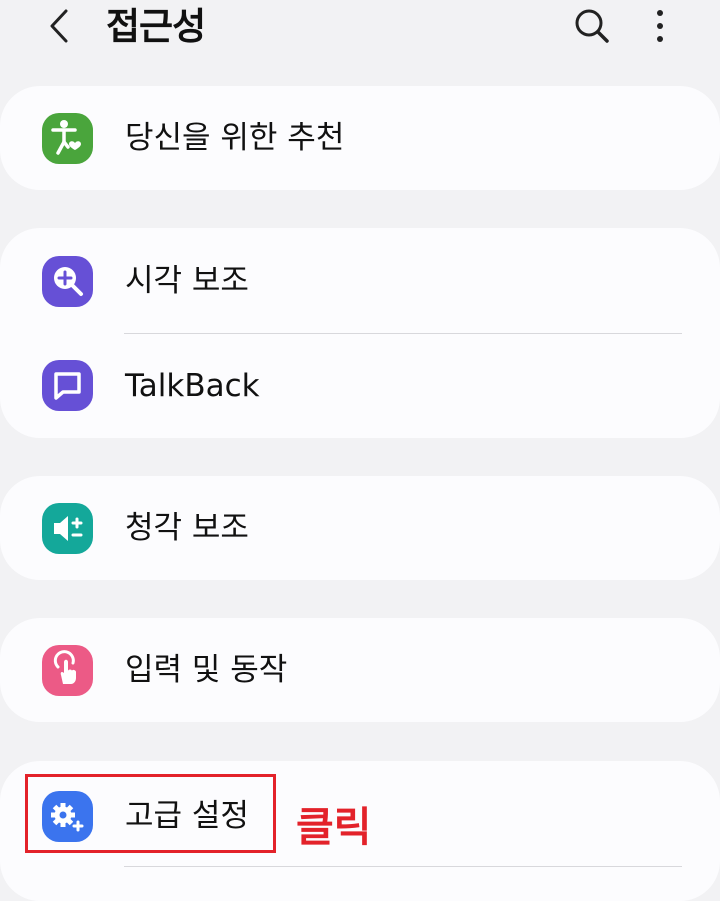 This screenshot has width=720, height=901. I want to click on more-options-button, so click(660, 26).